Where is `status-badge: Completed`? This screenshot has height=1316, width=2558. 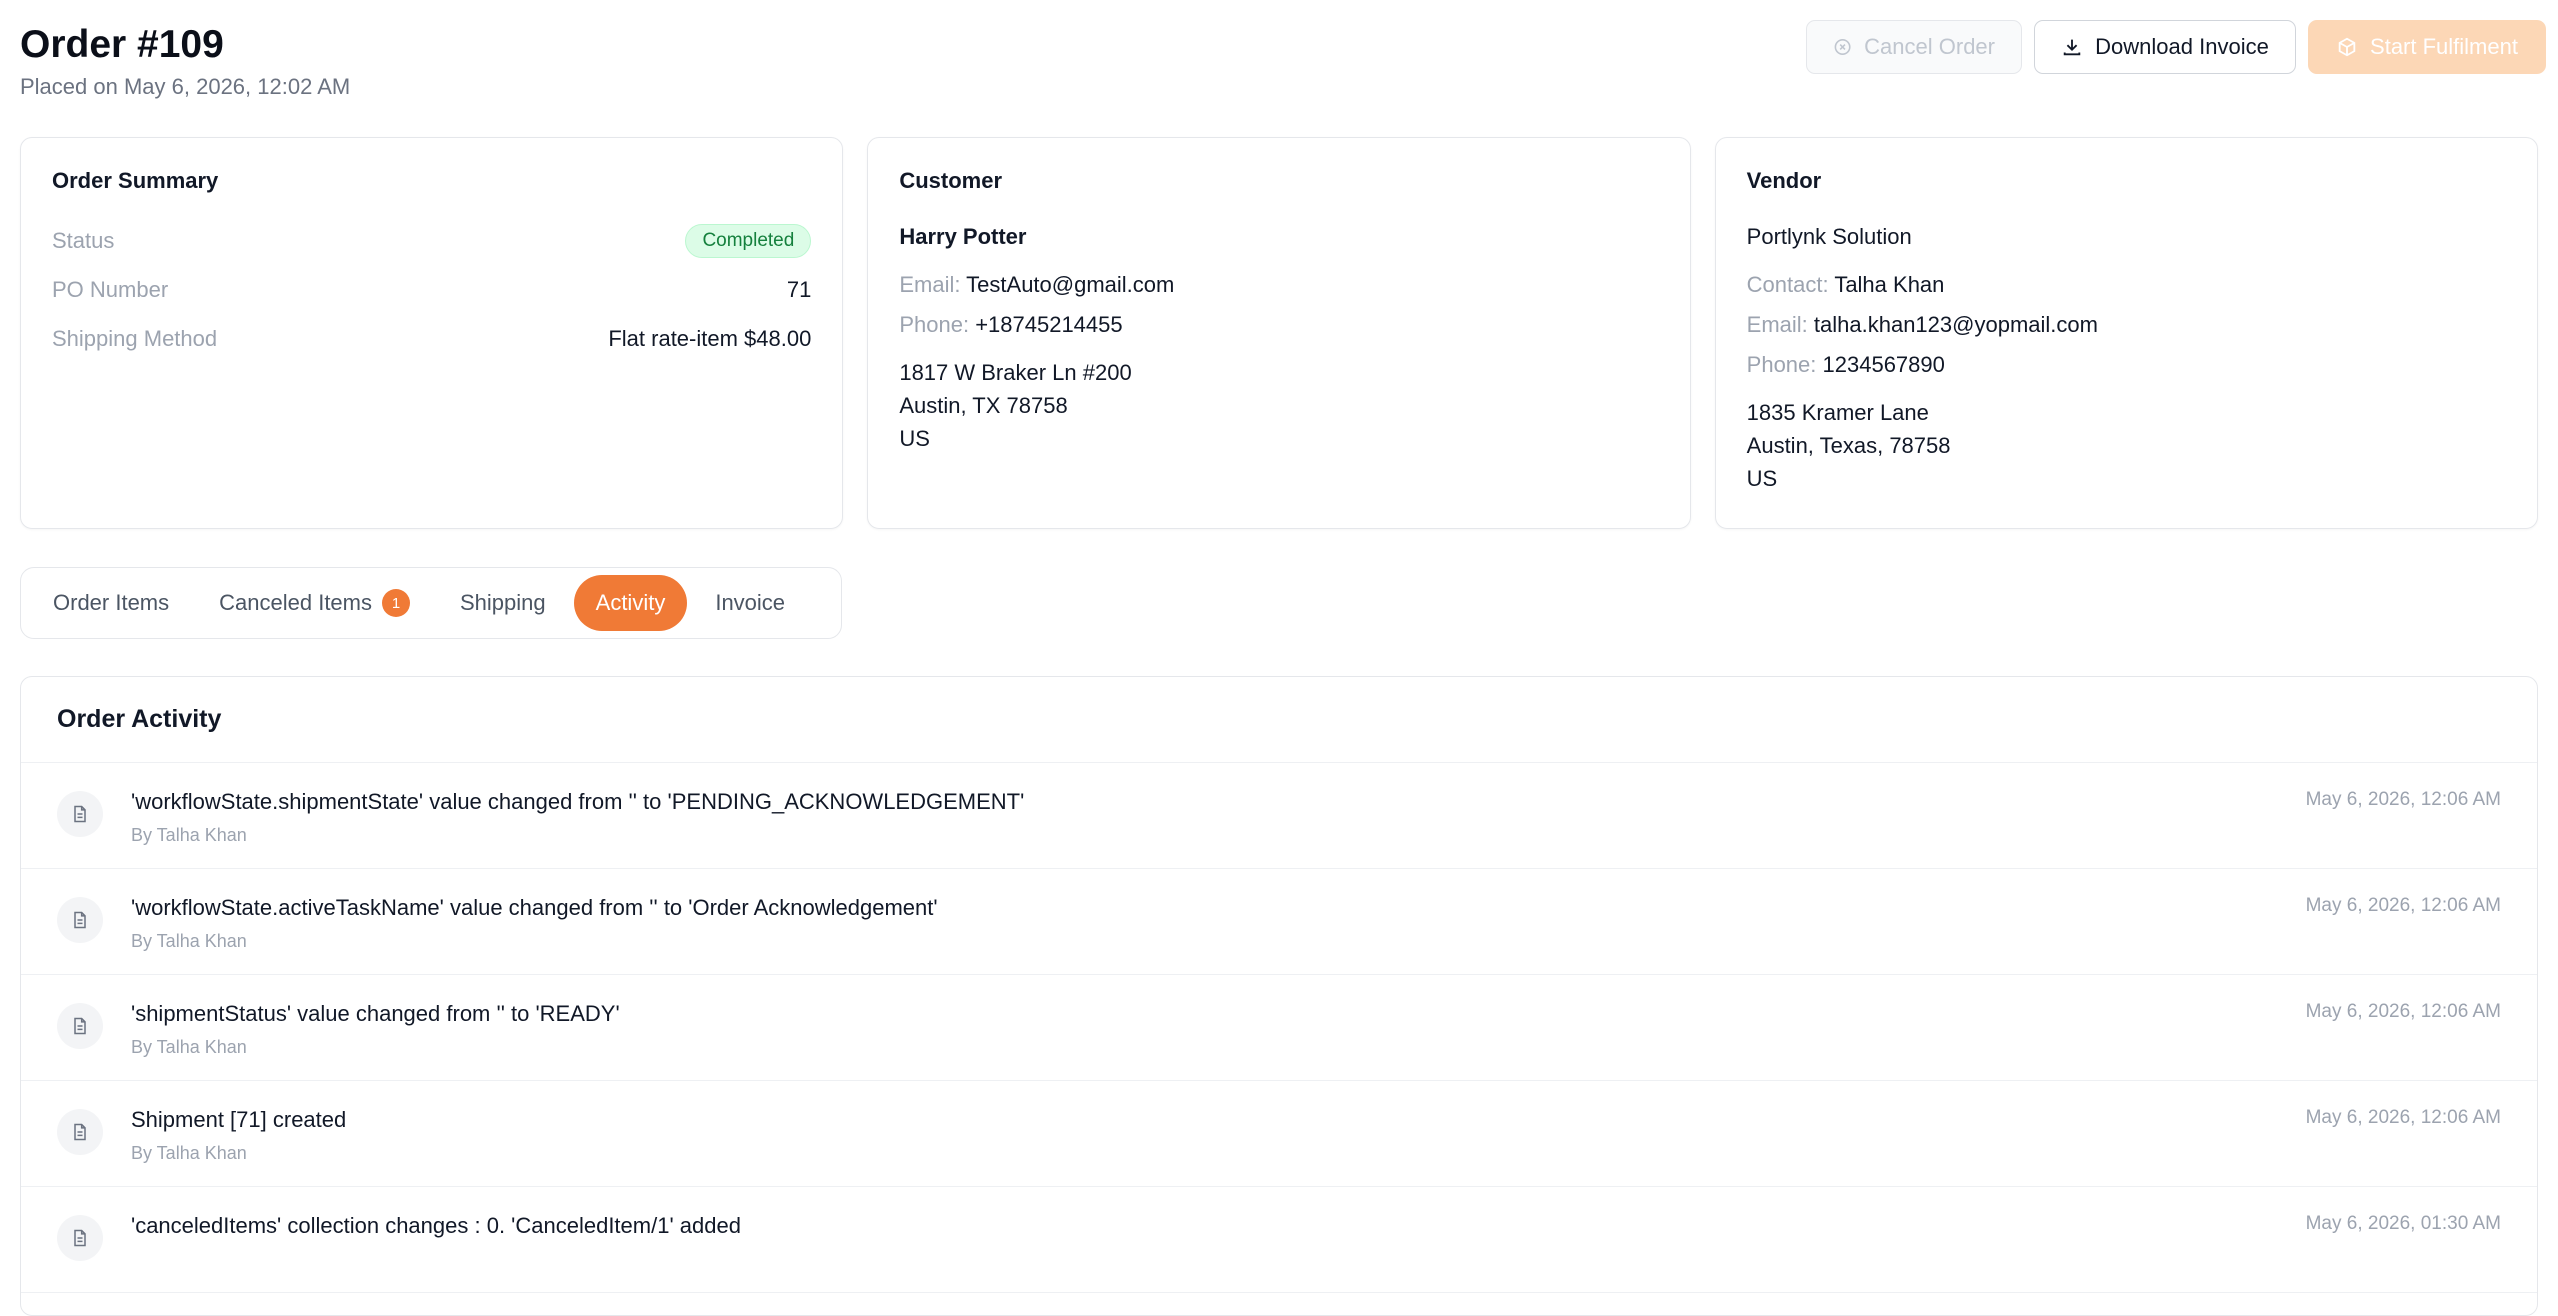
status-badge: Completed is located at coordinates (748, 241).